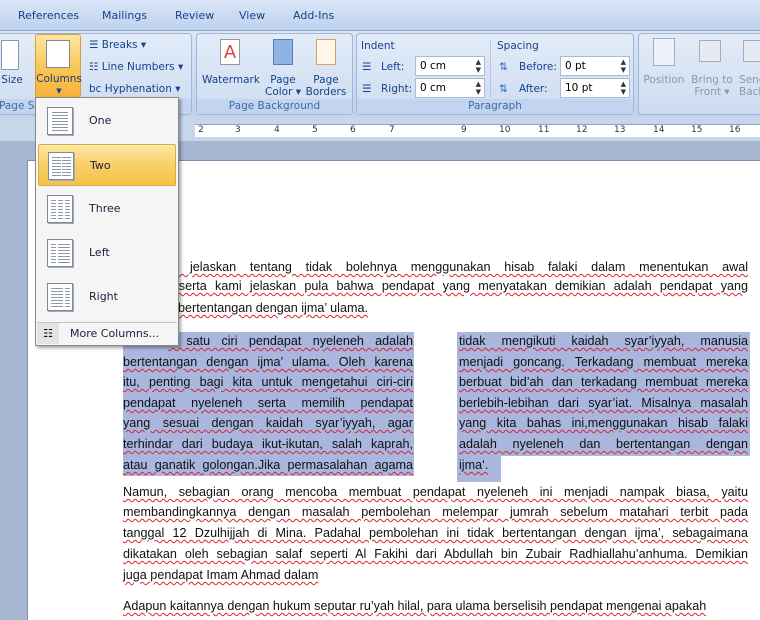 This screenshot has width=760, height=620. What do you see at coordinates (315, 130) in the screenshot?
I see `ruler-tick-label: 5` at bounding box center [315, 130].